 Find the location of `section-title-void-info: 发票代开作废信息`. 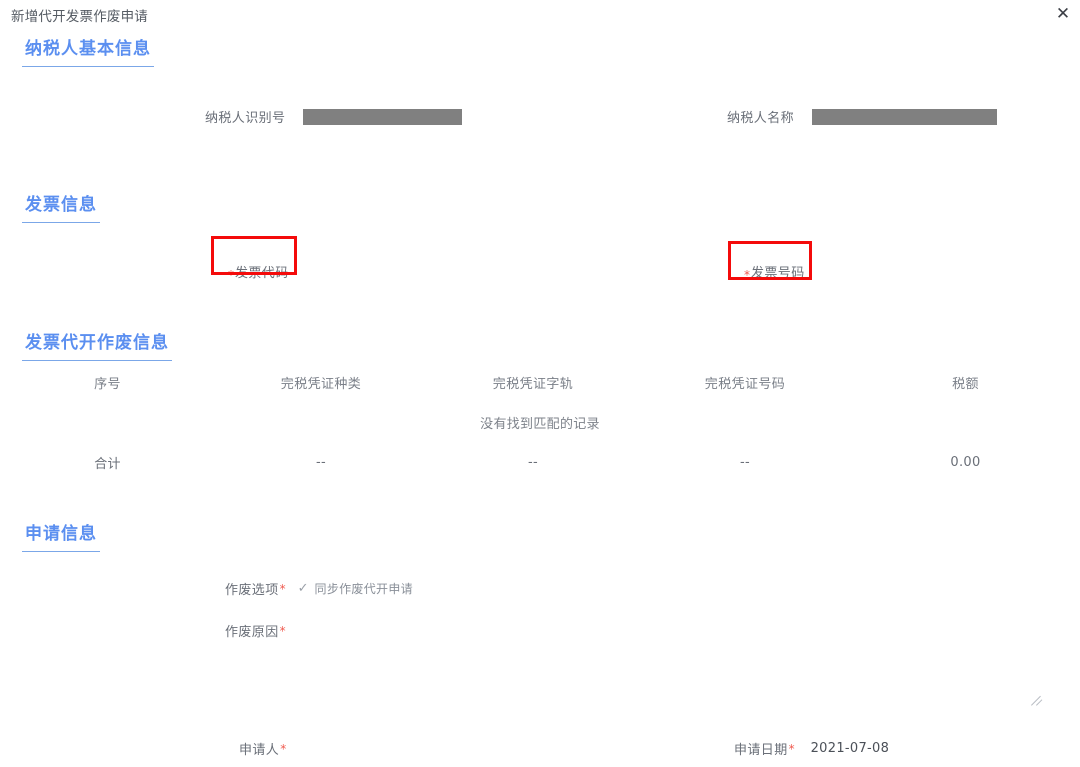

section-title-void-info: 发票代开作废信息 is located at coordinates (97, 343).